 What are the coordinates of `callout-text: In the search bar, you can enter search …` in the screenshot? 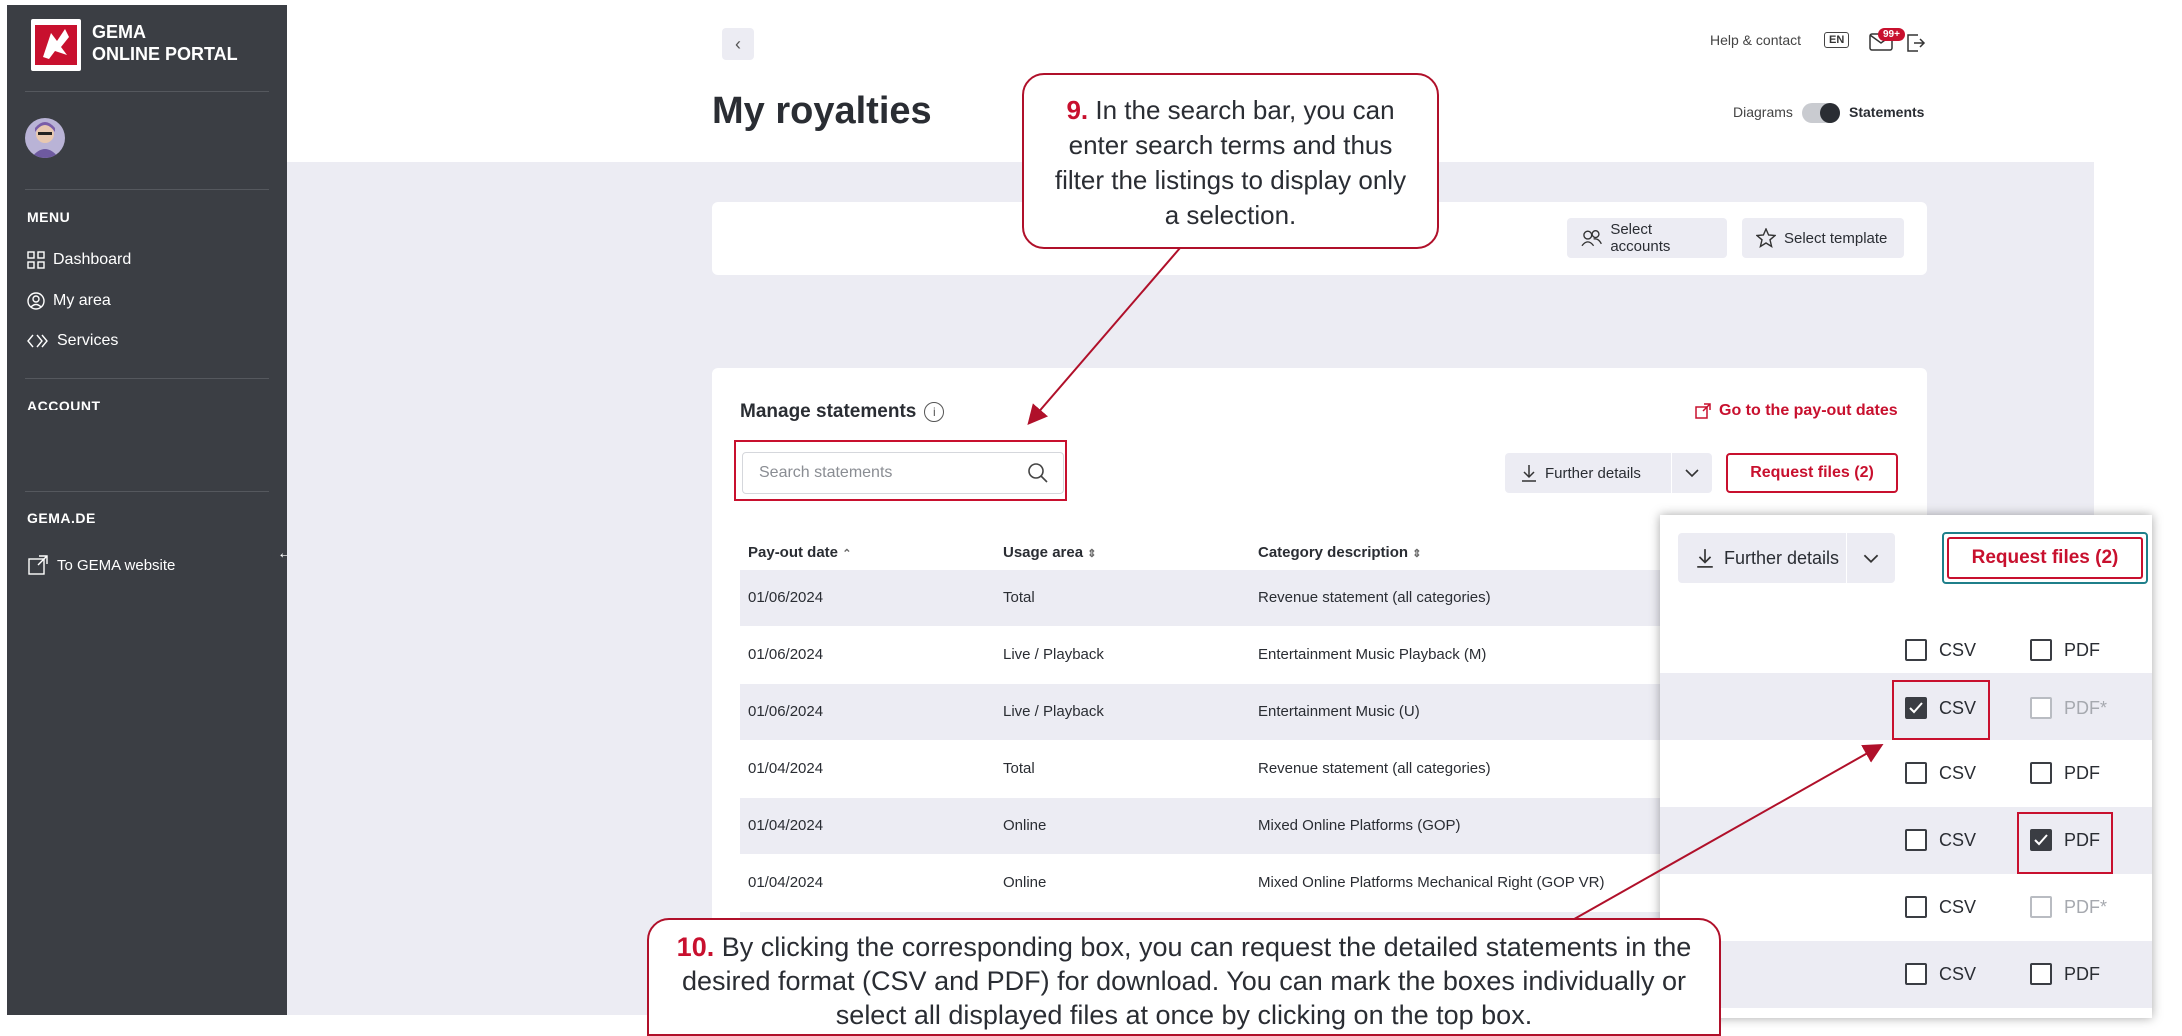 It's located at (1230, 162).